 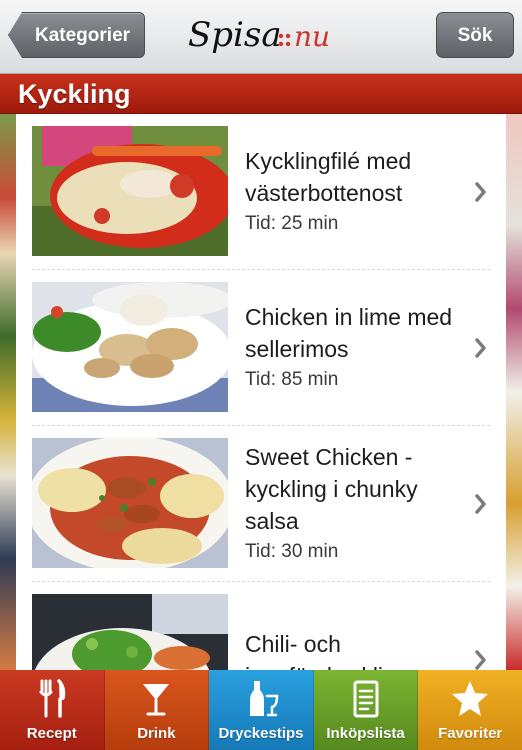 I want to click on svg-text: Spisa, so click(x=235, y=35).